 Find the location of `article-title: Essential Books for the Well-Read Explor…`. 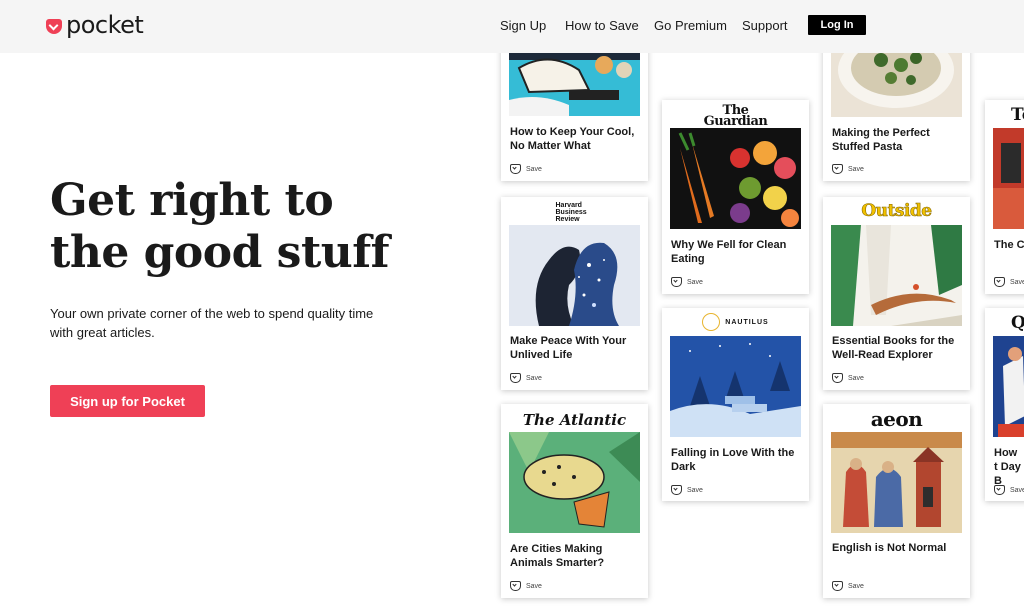

article-title: Essential Books for the Well-Read Explor… is located at coordinates (897, 348).